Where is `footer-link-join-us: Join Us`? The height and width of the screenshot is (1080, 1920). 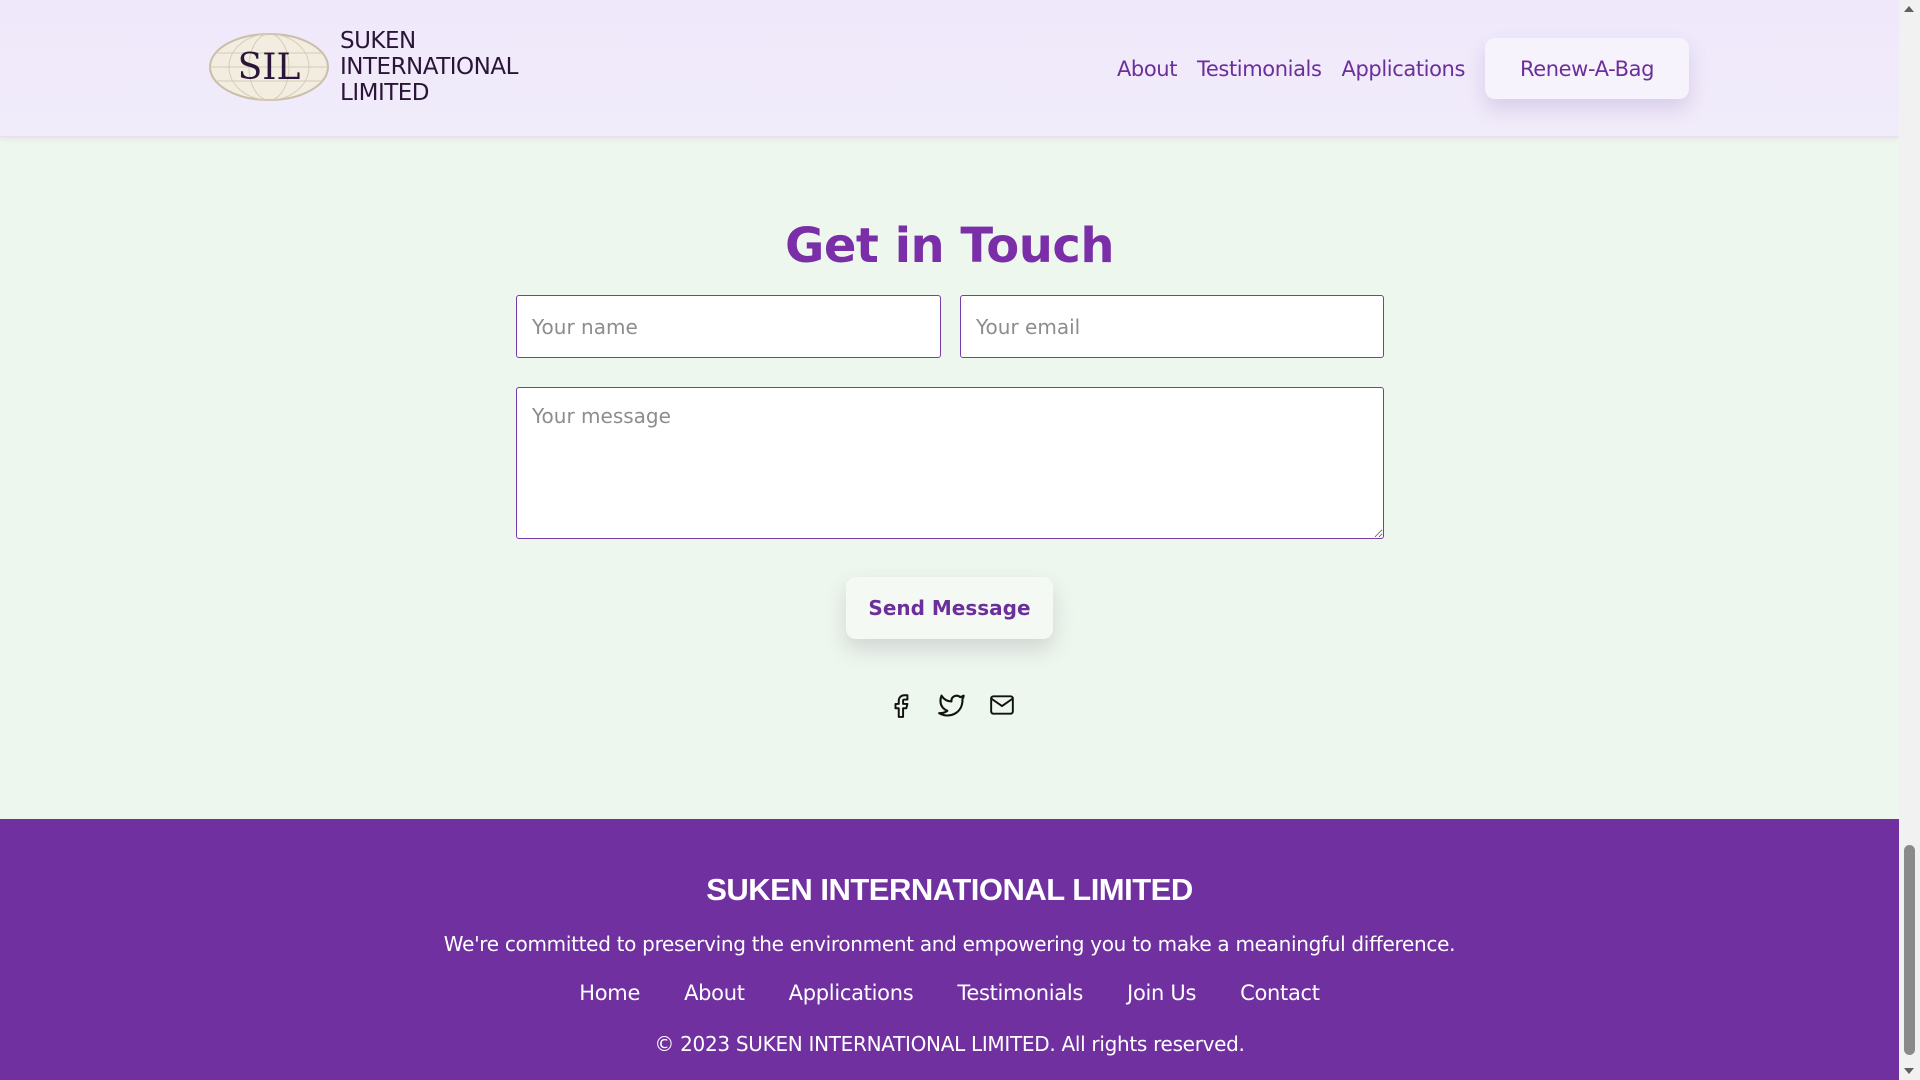
footer-link-join-us: Join Us is located at coordinates (1161, 993).